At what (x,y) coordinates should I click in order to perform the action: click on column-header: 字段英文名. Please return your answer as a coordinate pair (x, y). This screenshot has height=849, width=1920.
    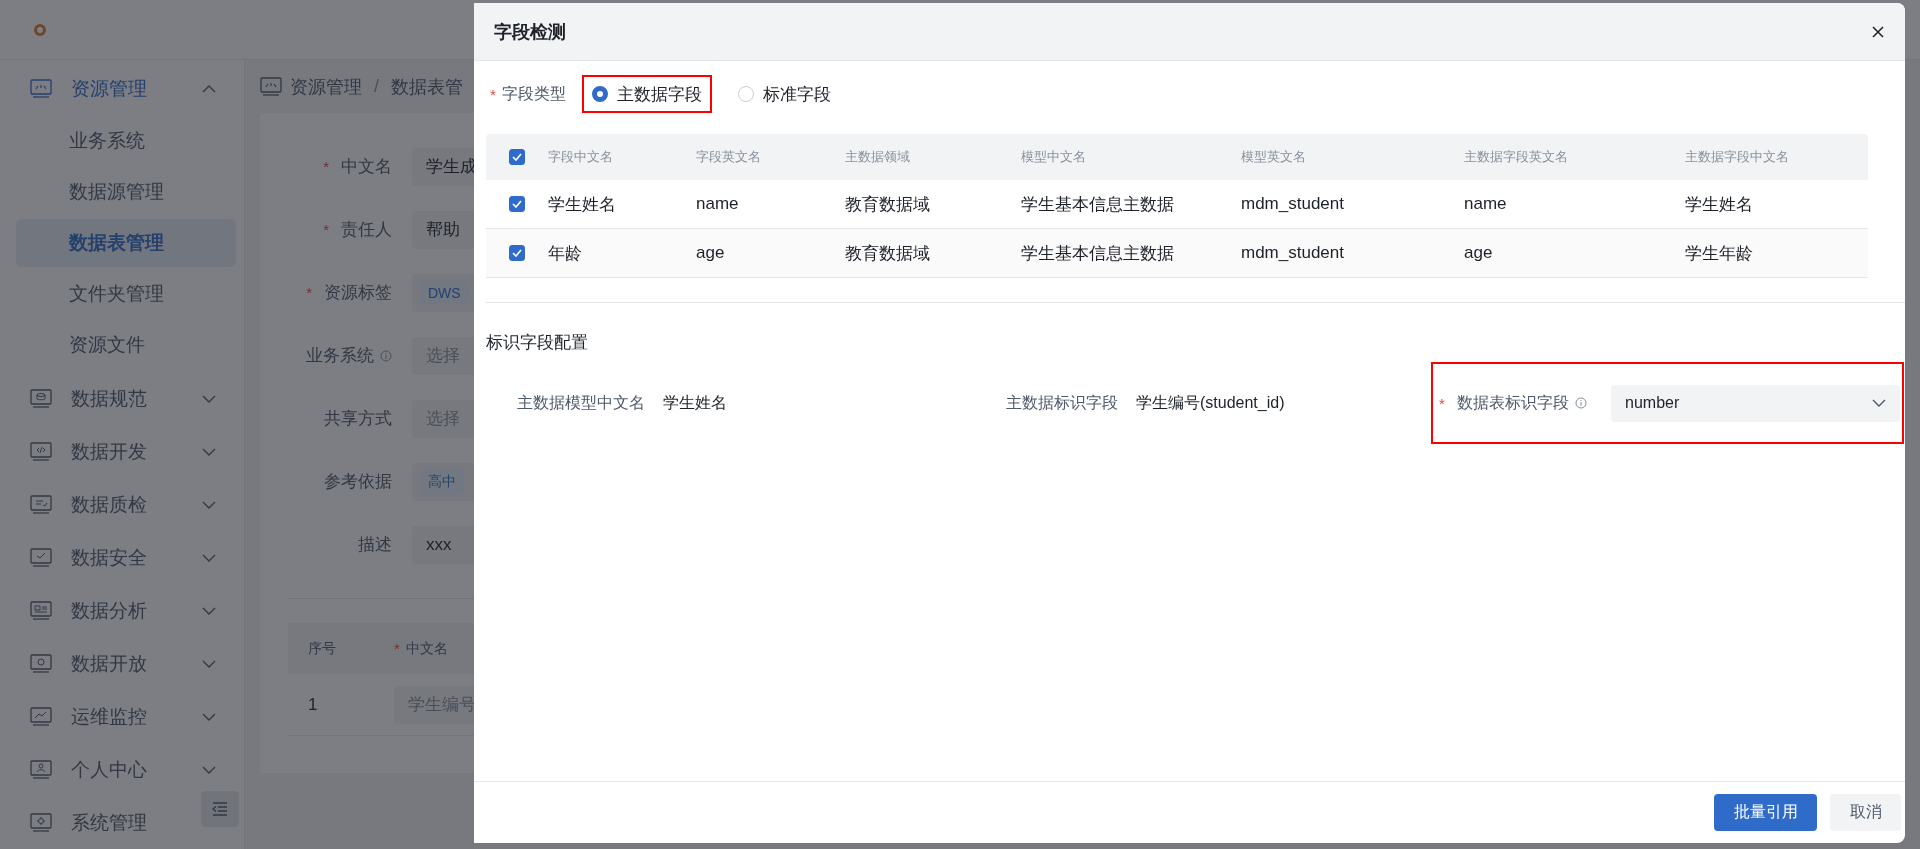
    Looking at the image, I should click on (728, 156).